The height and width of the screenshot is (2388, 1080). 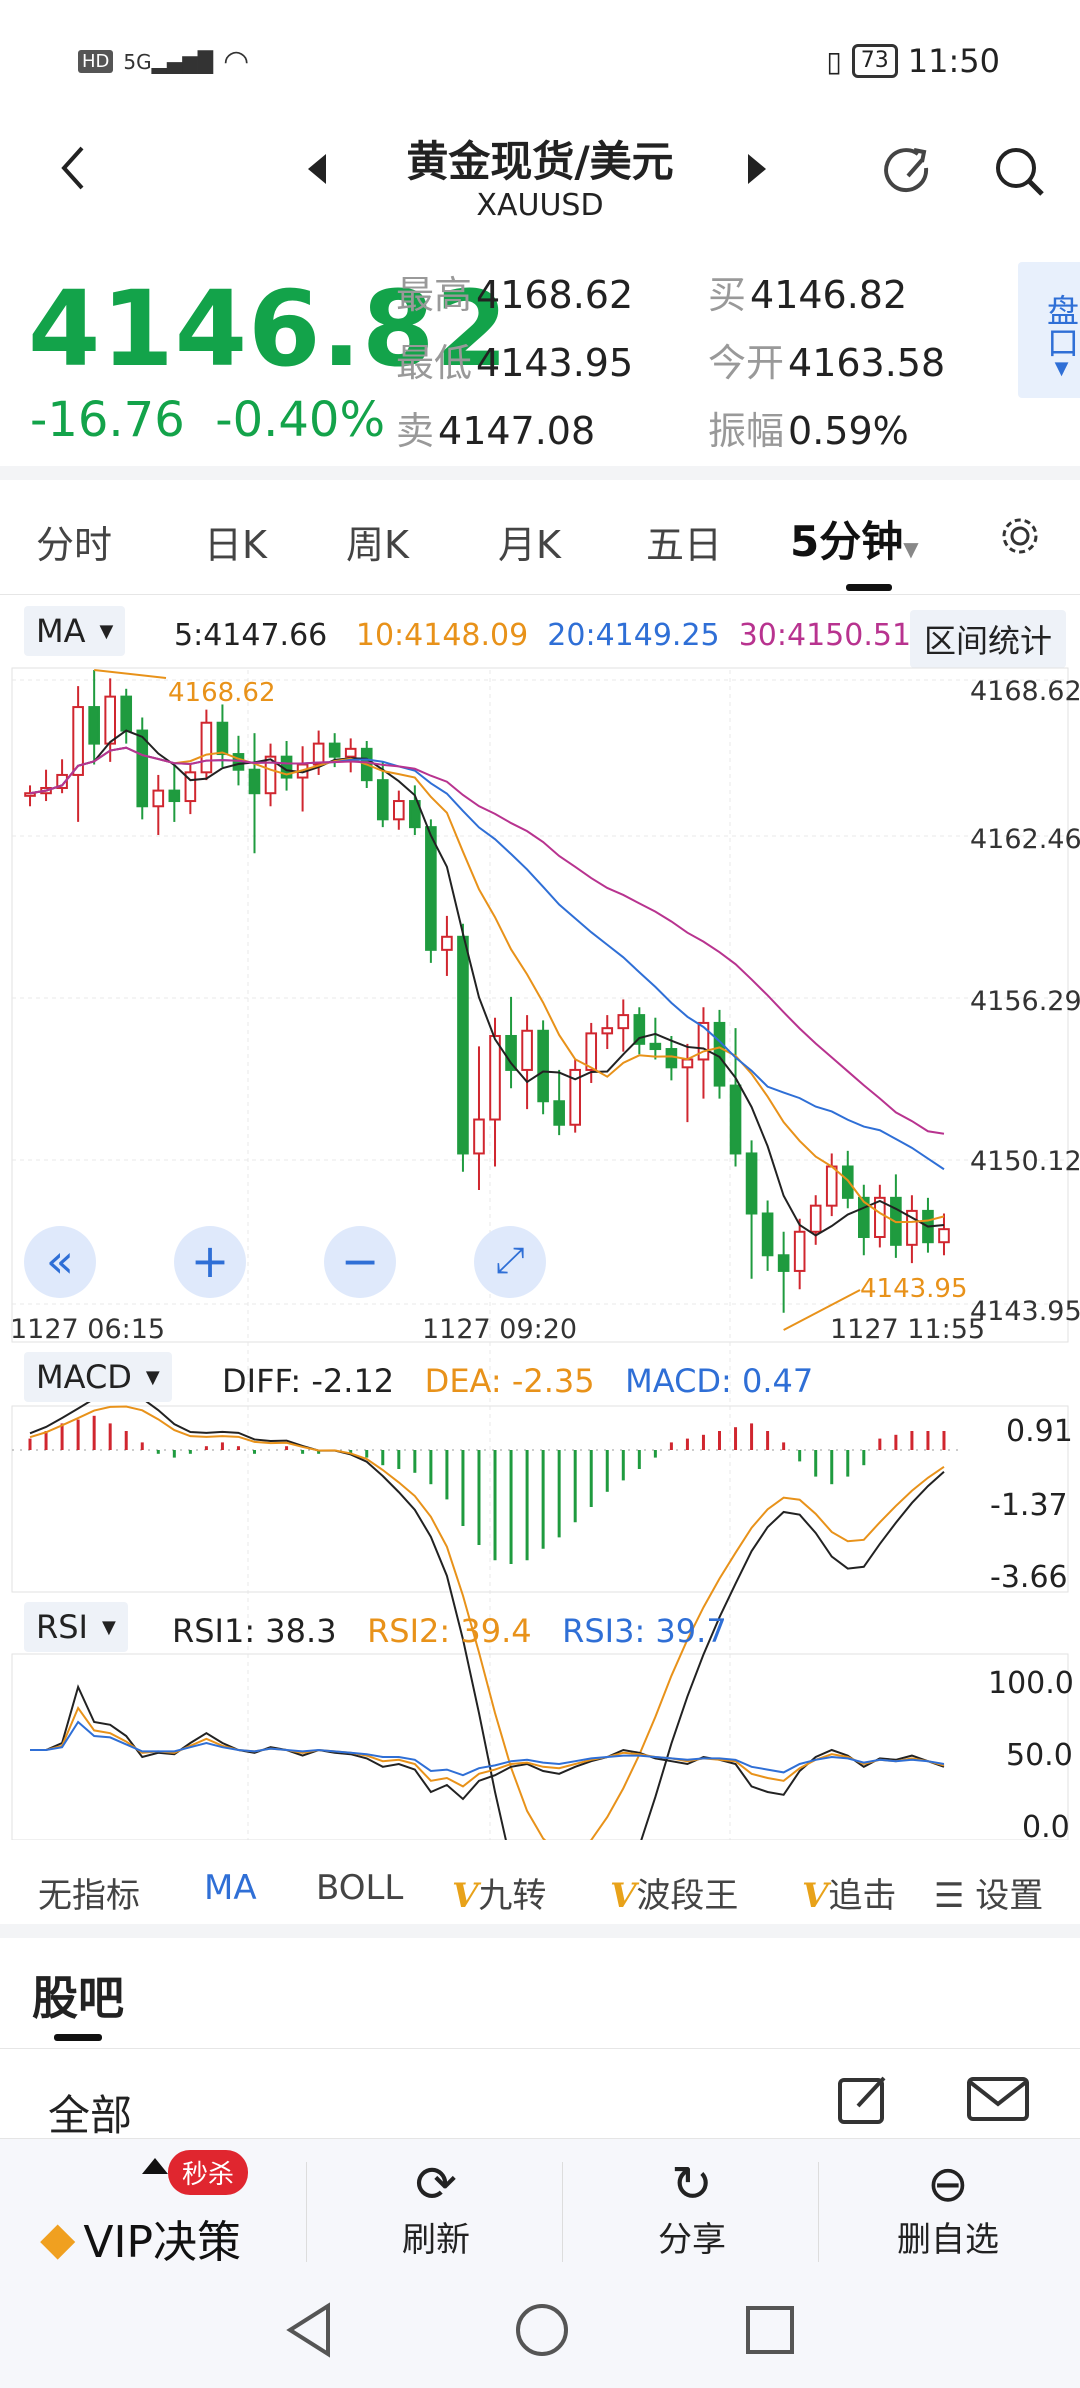 I want to click on rsi-panel-border, so click(x=540, y=1746).